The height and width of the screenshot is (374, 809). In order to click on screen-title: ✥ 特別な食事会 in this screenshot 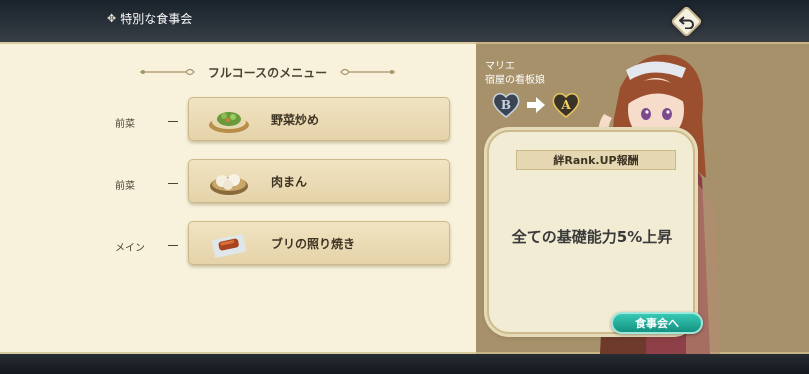, I will do `click(149, 18)`.